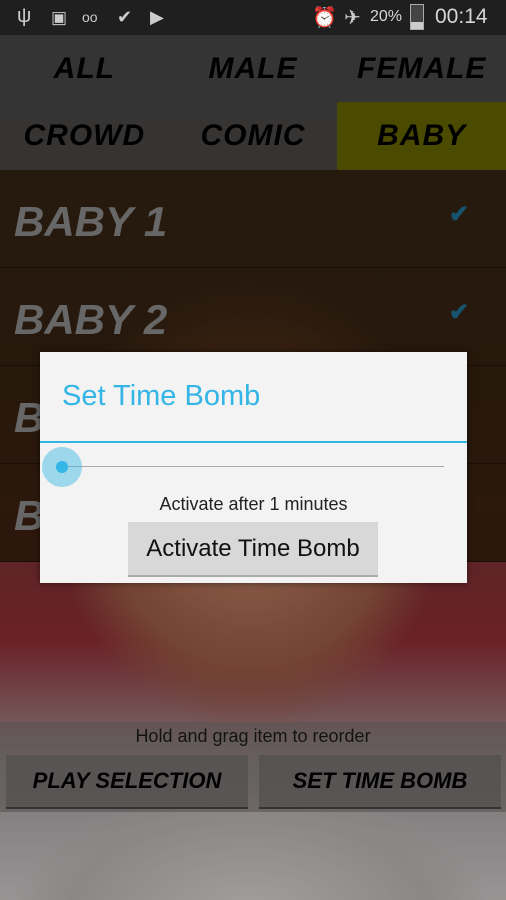 This screenshot has width=506, height=900. I want to click on slider-thumb, so click(62, 467).